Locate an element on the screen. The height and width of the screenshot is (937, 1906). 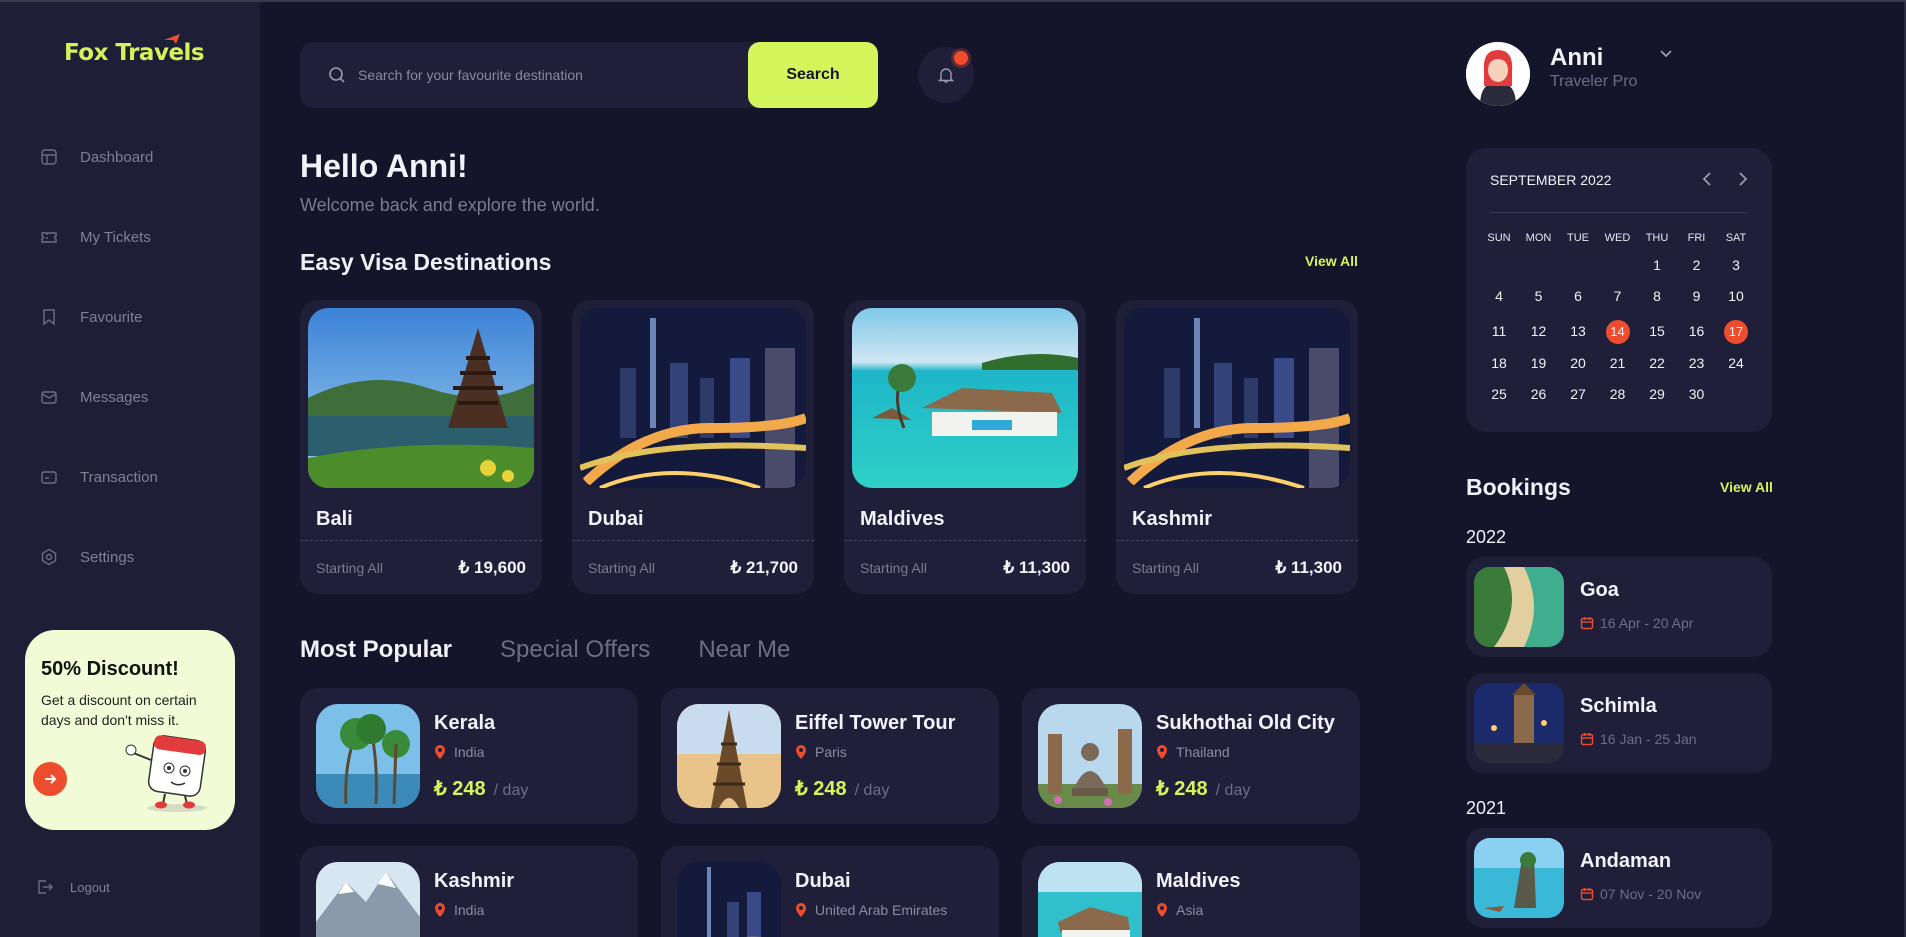
notification-dot is located at coordinates (961, 58).